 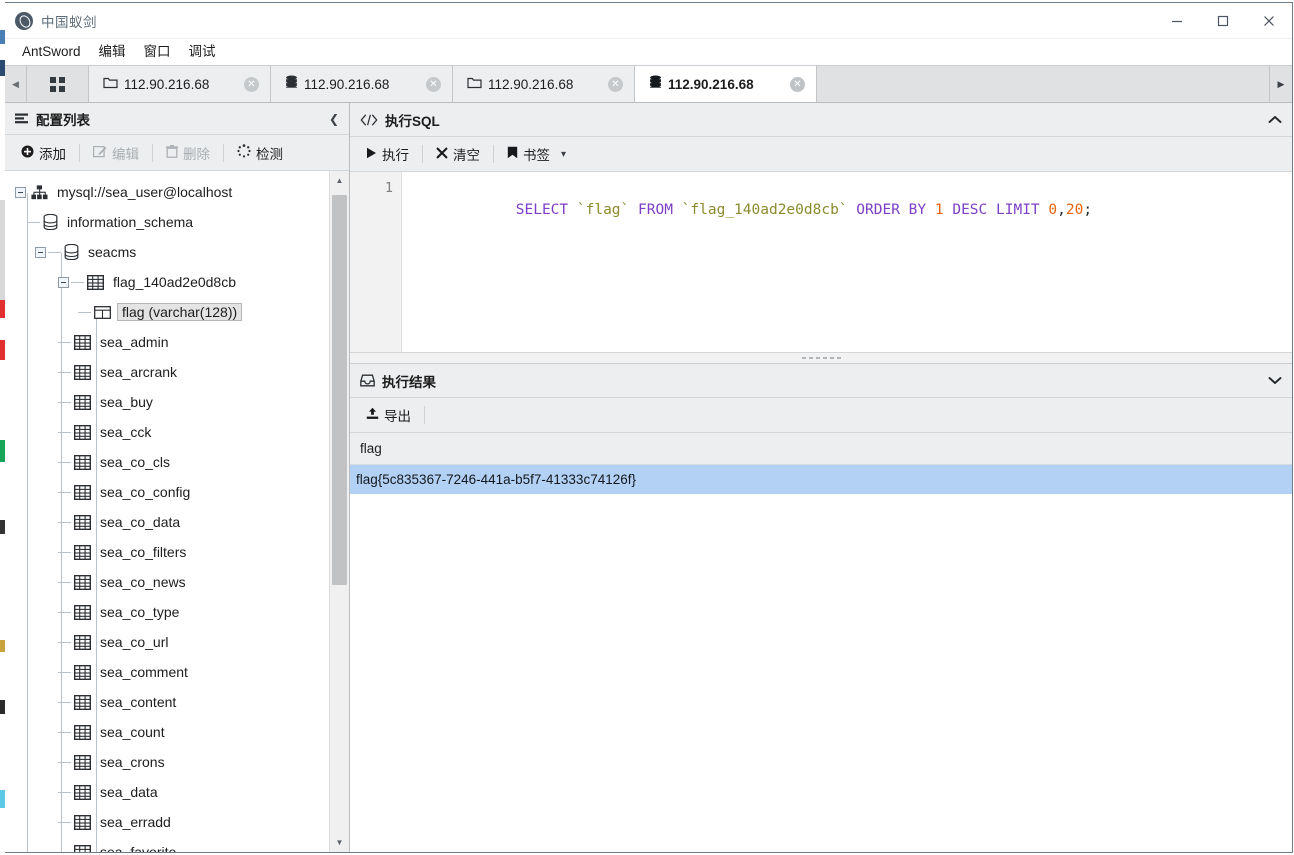 I want to click on tree-node-table: sea_co_data, so click(x=167, y=522).